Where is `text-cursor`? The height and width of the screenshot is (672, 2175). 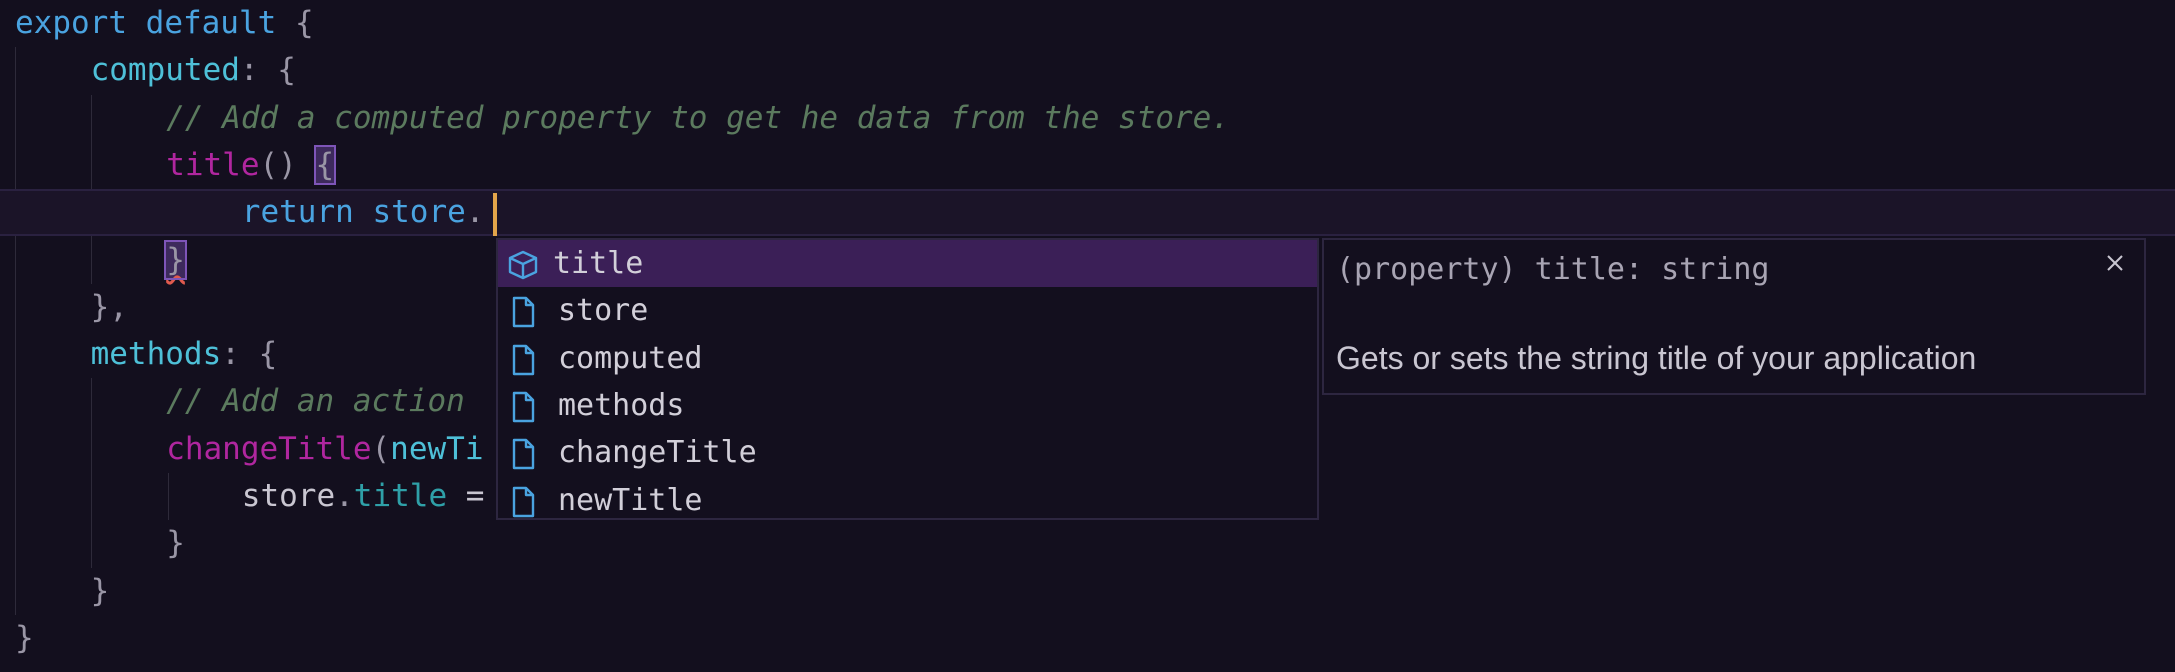 text-cursor is located at coordinates (495, 214).